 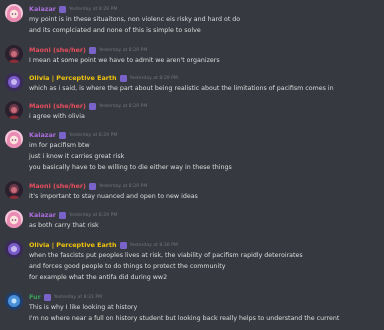 What do you see at coordinates (83, 307) in the screenshot?
I see `message-text: This is why I like looking at history` at bounding box center [83, 307].